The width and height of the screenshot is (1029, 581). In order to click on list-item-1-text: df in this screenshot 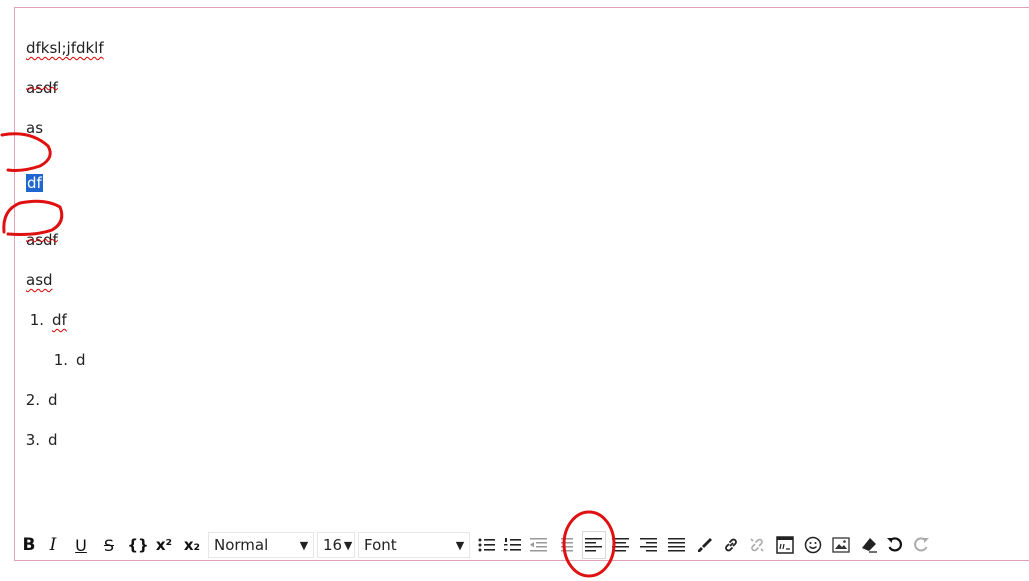, I will do `click(59, 320)`.